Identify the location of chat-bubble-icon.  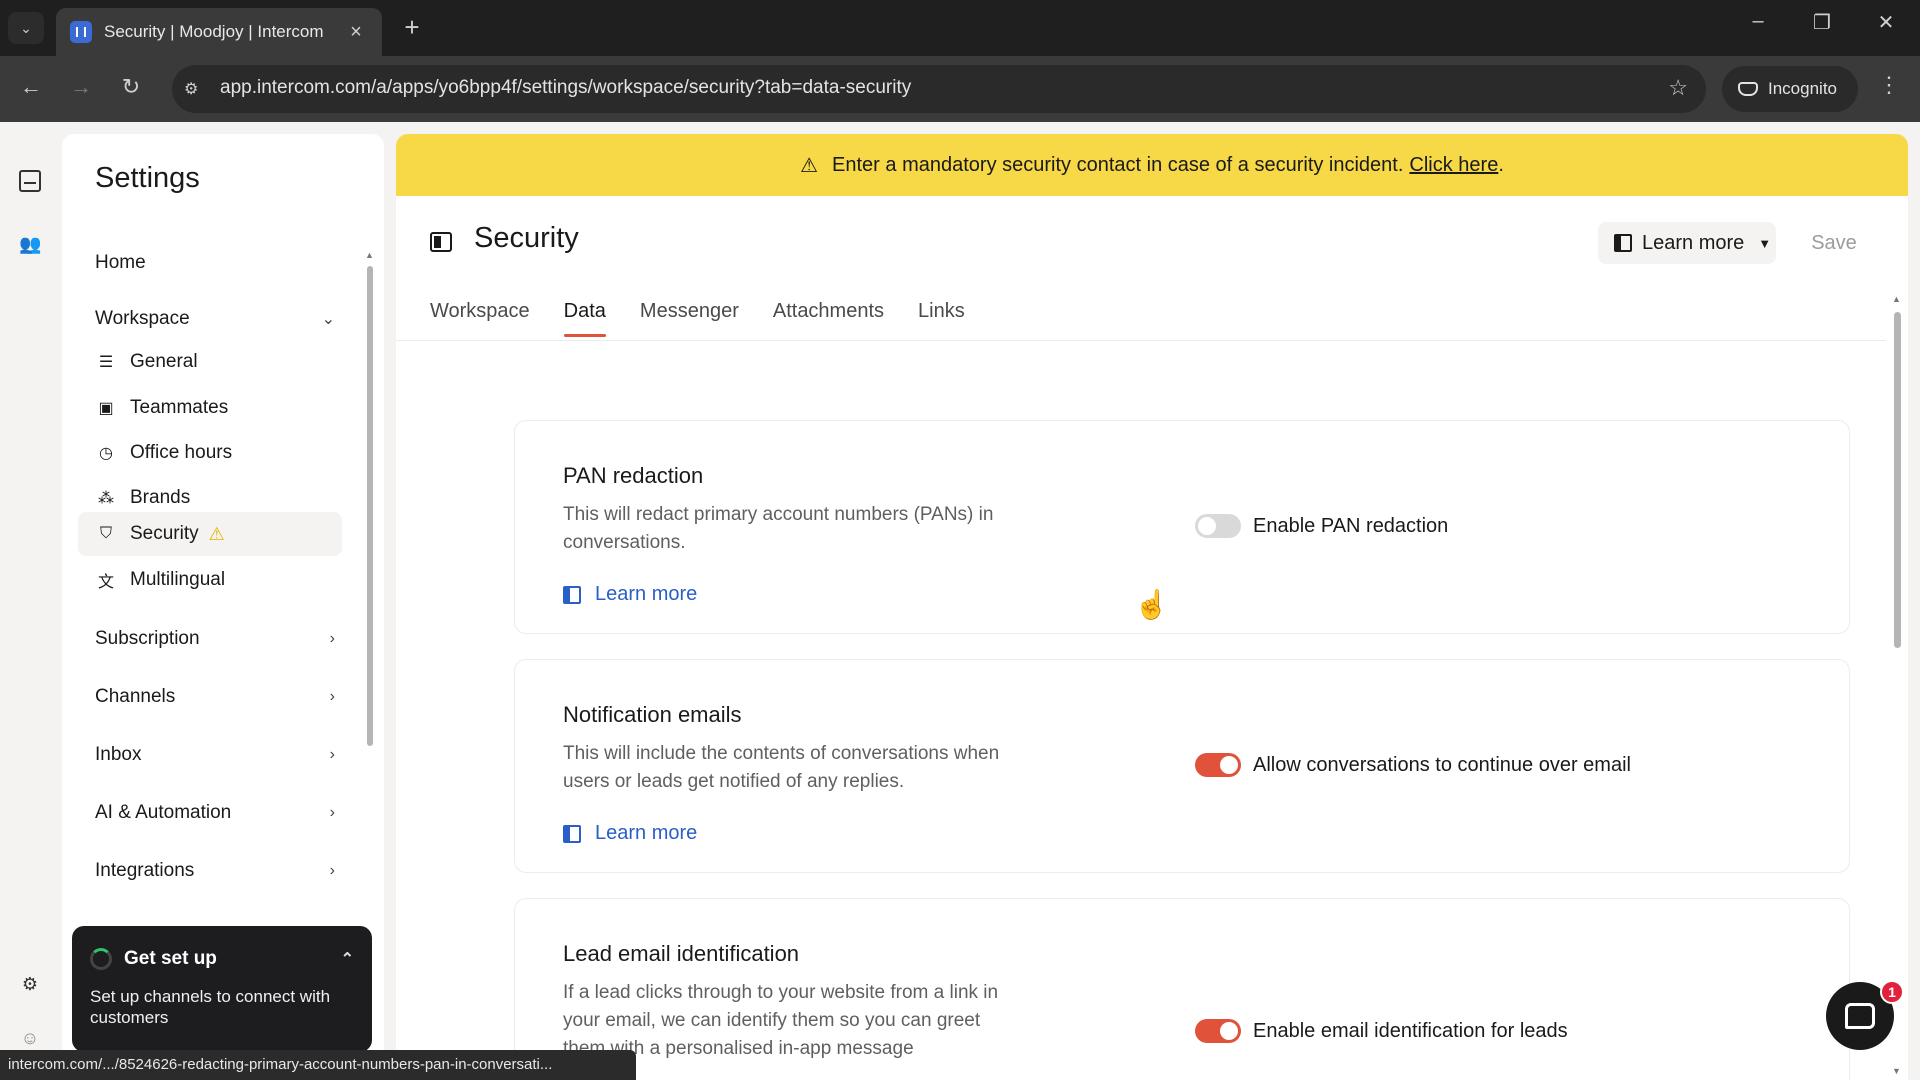
(1860, 1016).